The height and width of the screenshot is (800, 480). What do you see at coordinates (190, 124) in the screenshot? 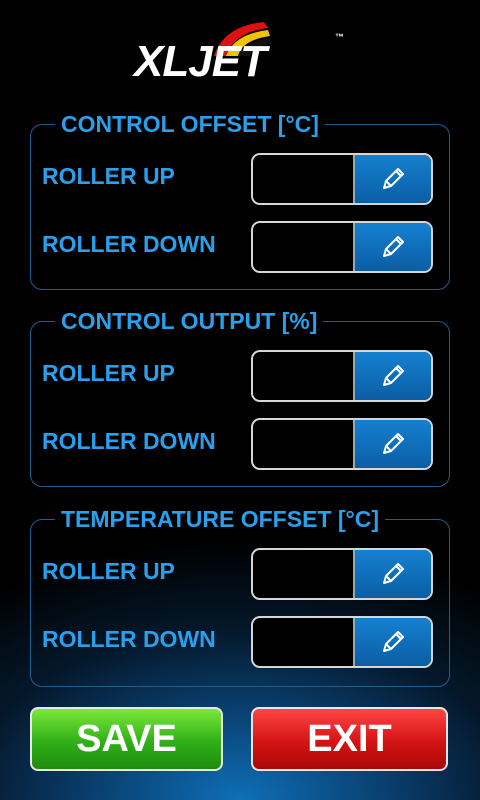
I see `group-title: CONTROL OFFSET [°C]` at bounding box center [190, 124].